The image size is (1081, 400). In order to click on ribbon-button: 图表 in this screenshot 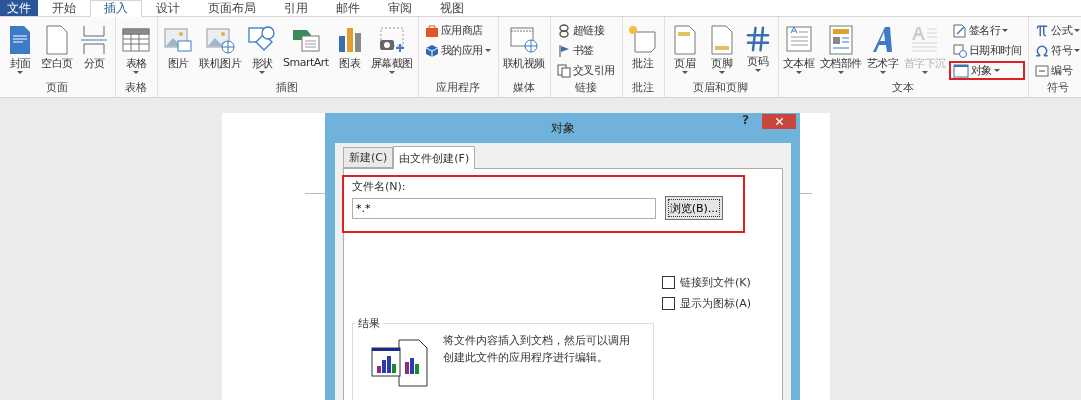, I will do `click(349, 48)`.